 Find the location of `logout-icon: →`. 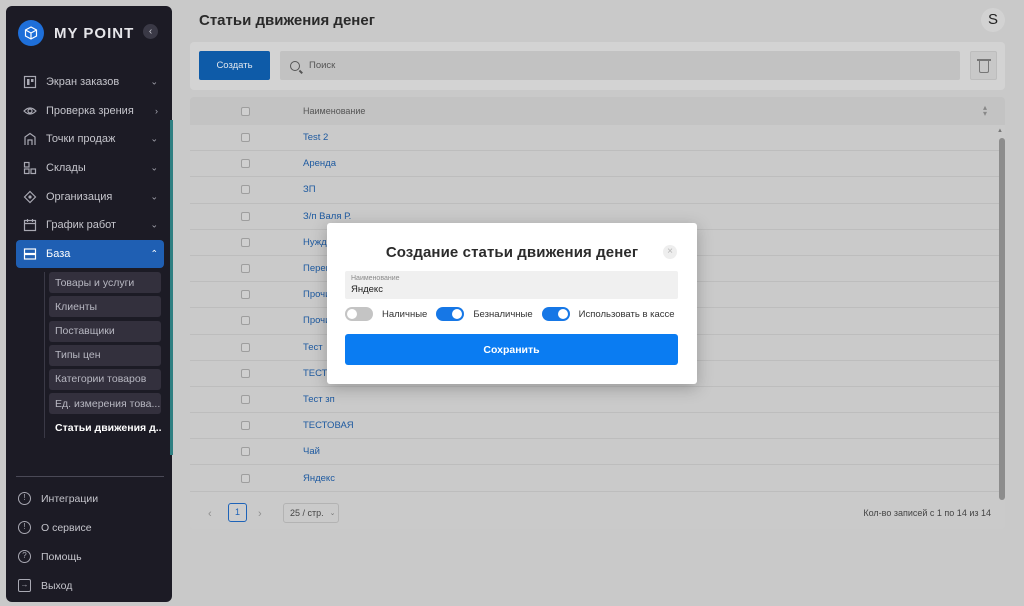

logout-icon: → is located at coordinates (24, 585).